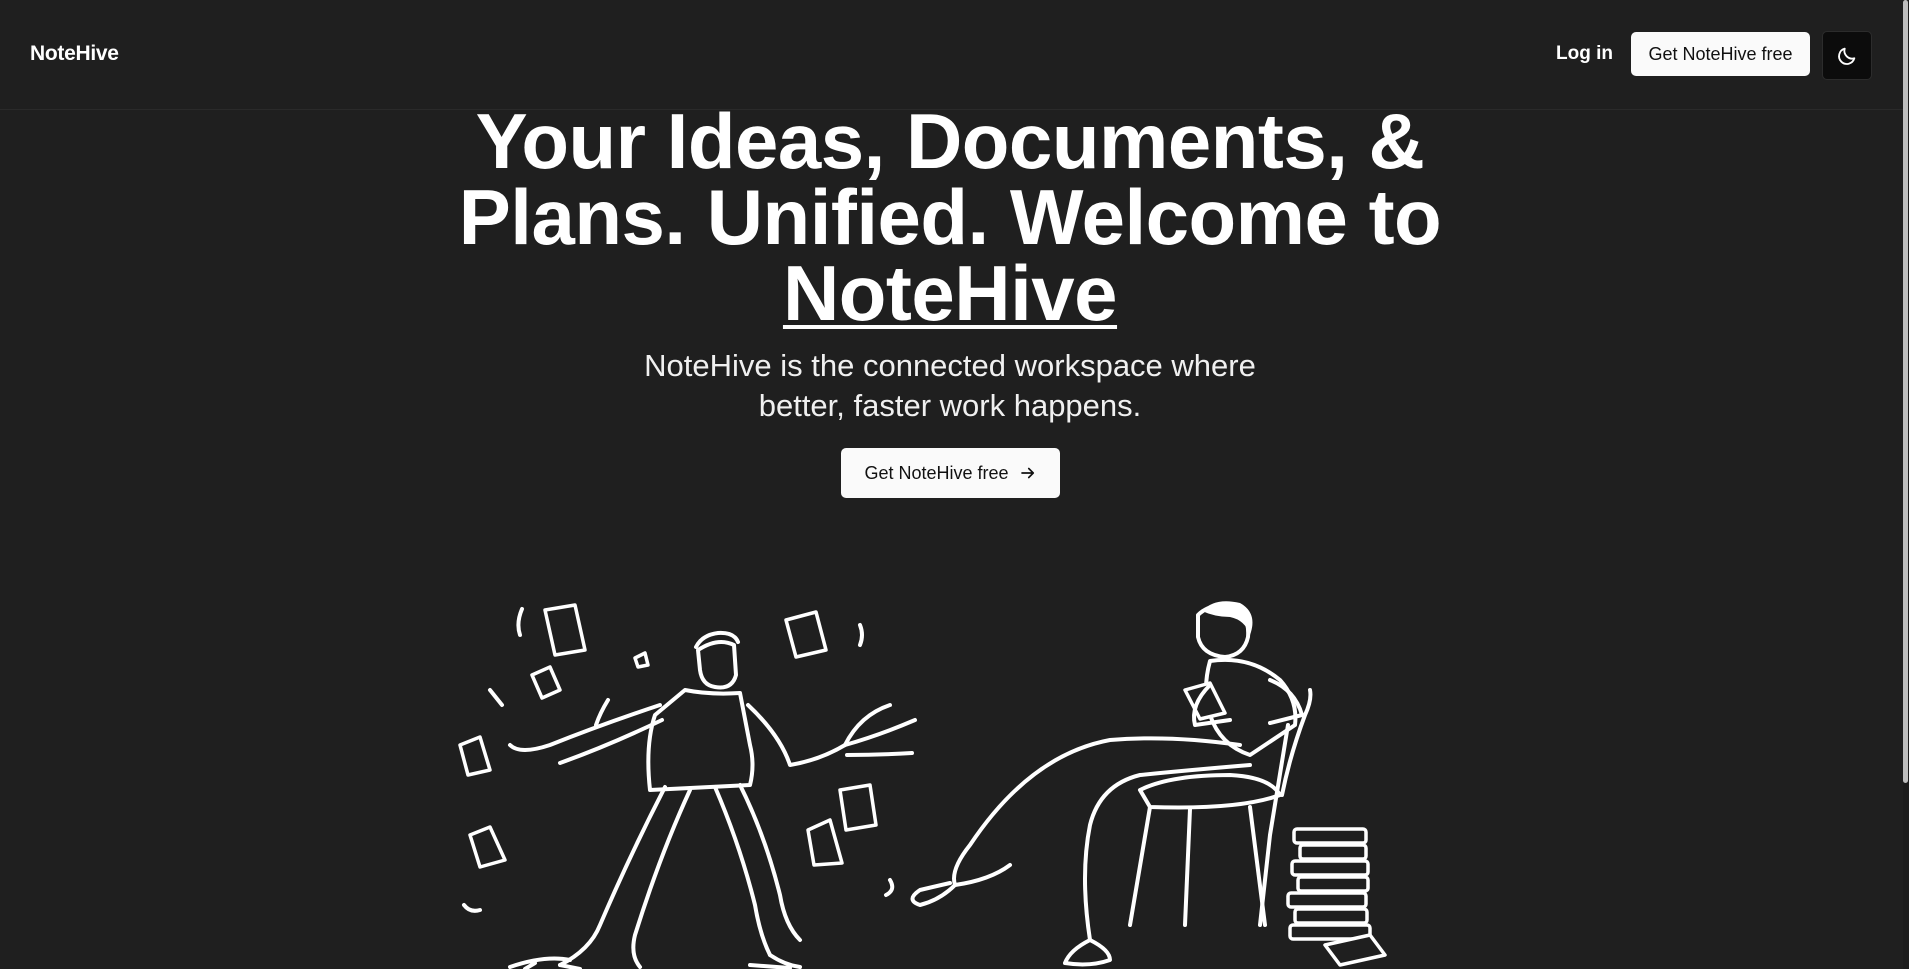 The image size is (1909, 969). I want to click on relaxed-reader-illustration, so click(1148, 784).